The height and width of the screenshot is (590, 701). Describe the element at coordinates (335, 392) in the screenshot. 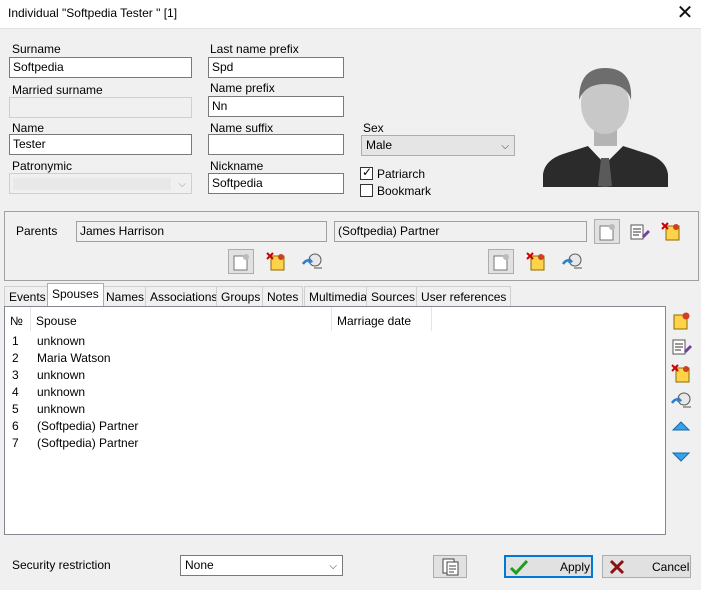

I see `table-row: 4 unknown` at that location.